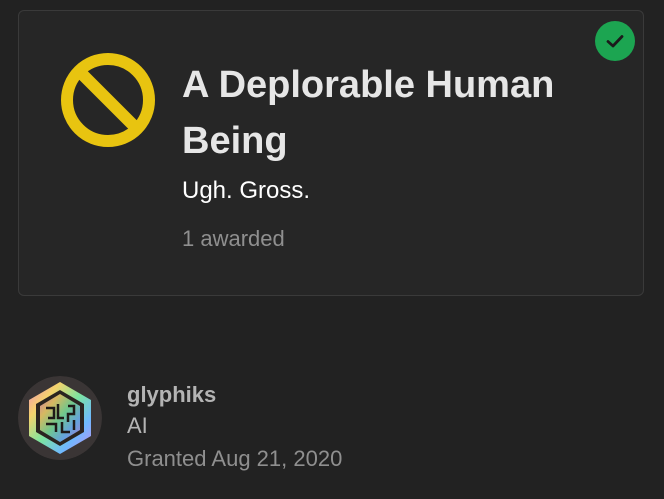 Image resolution: width=664 pixels, height=499 pixels. Describe the element at coordinates (137, 425) in the screenshot. I see `user-title: AI` at that location.